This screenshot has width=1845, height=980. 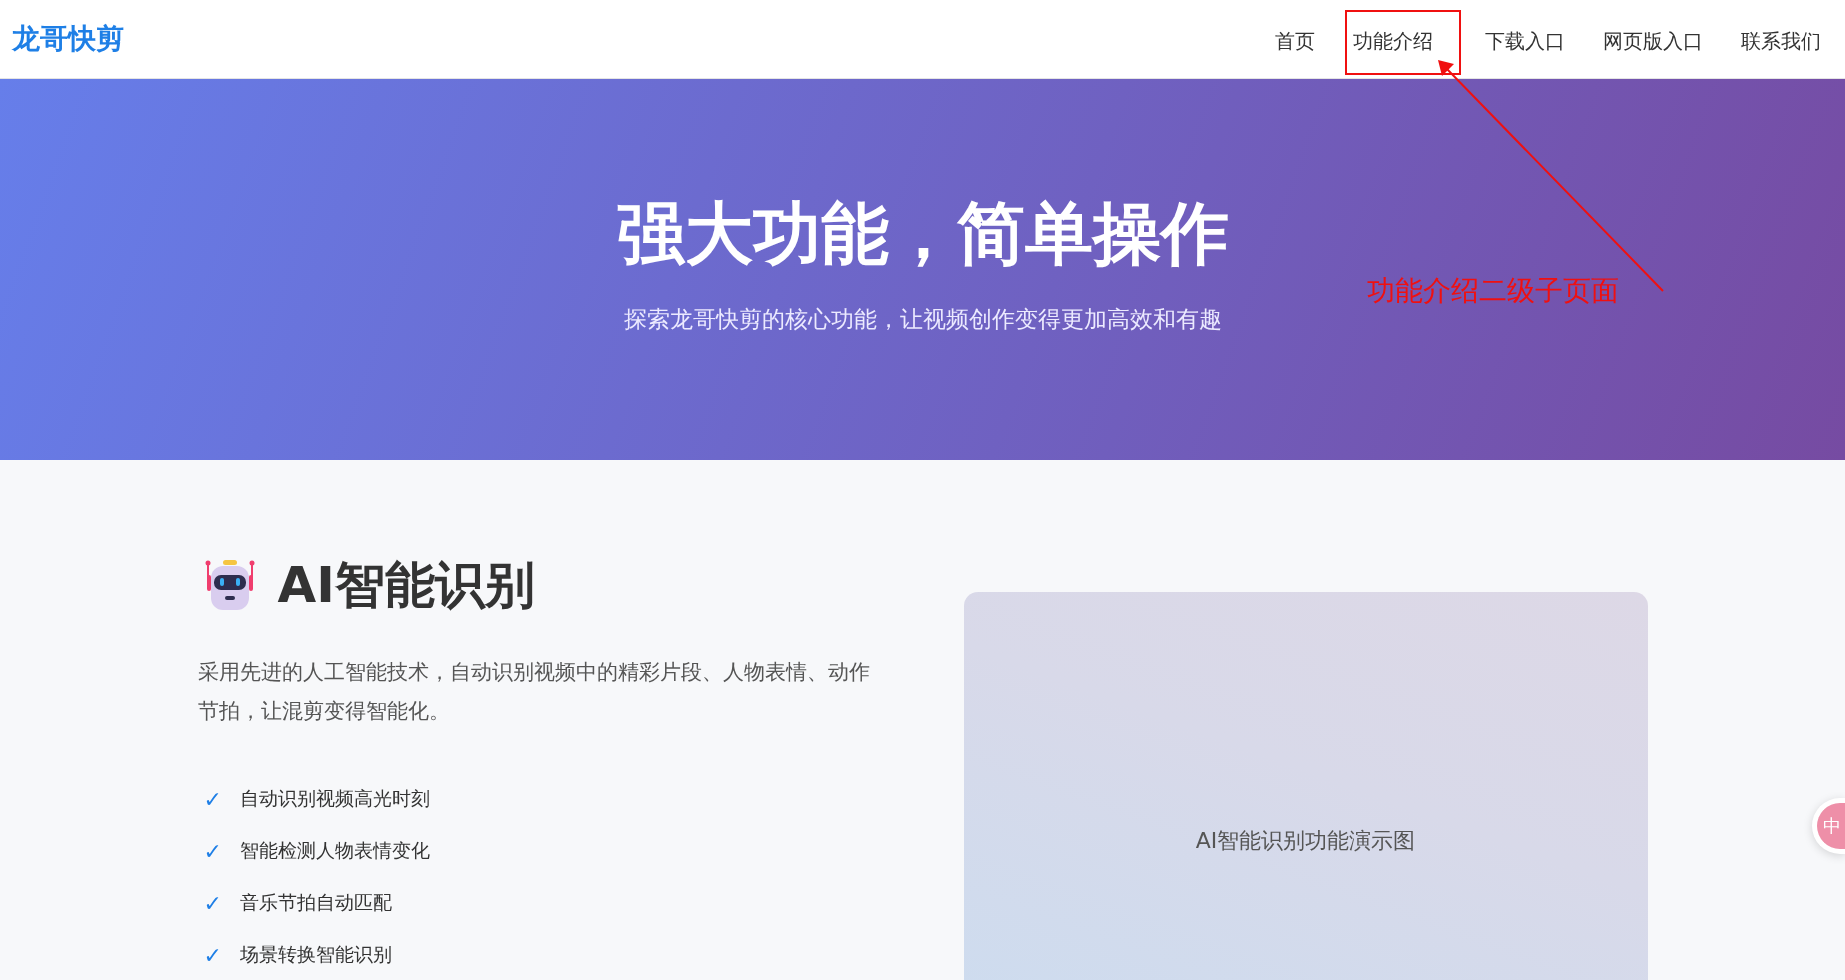 What do you see at coordinates (1403, 42) in the screenshot?
I see `nav-link: 功能介绍` at bounding box center [1403, 42].